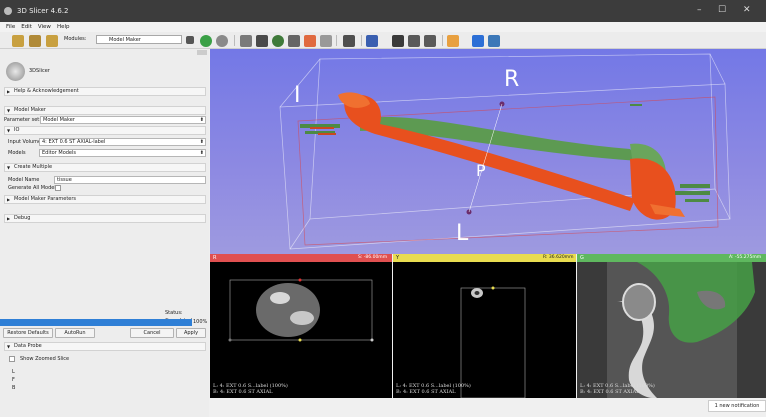 This screenshot has height=417, width=766. What do you see at coordinates (105, 199) in the screenshot?
I see `model-maker-parameters-section: Model Maker Parameters` at bounding box center [105, 199].